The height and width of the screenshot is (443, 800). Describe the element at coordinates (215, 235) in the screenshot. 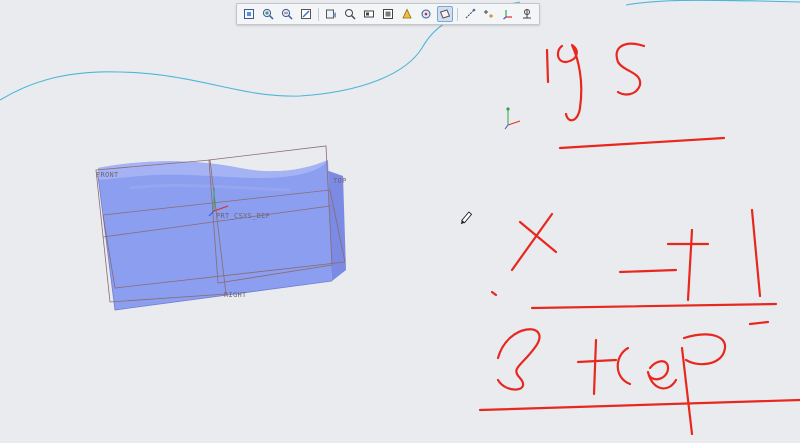

I see `part-main-face` at that location.